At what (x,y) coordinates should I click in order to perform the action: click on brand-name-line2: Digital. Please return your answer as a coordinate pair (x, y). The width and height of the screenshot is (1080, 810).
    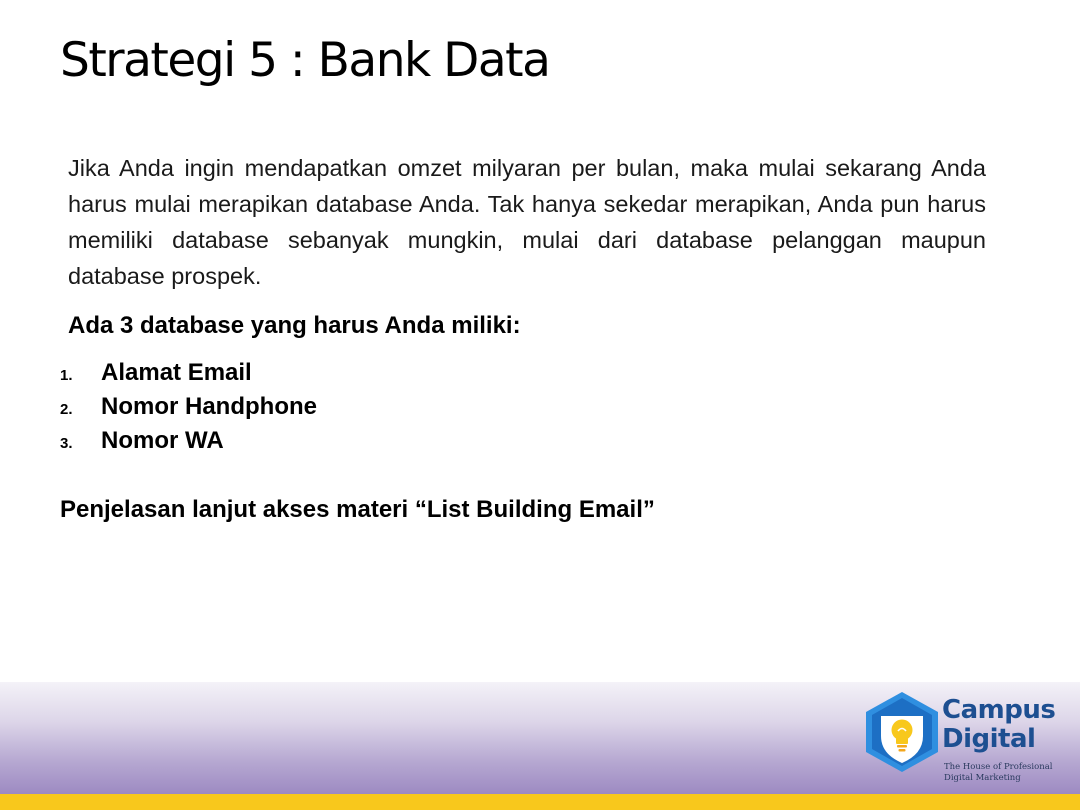
    Looking at the image, I should click on (989, 739).